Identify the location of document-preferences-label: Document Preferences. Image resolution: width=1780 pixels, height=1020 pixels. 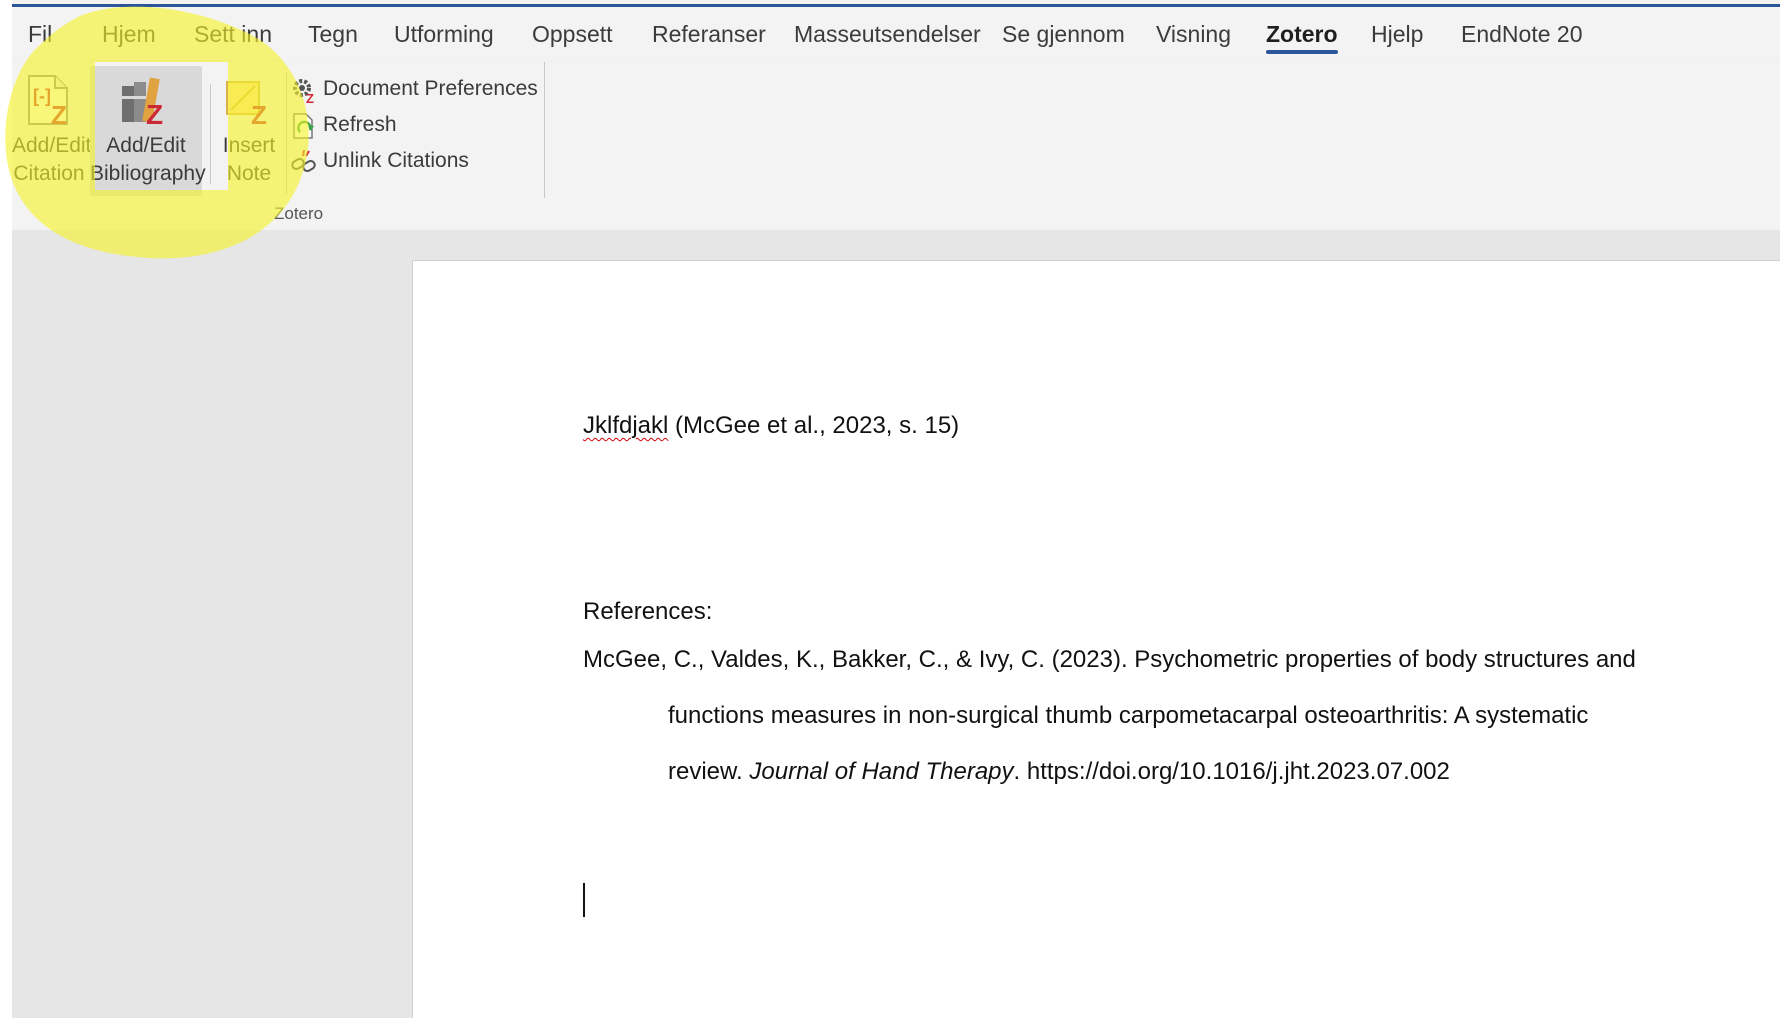
(430, 88).